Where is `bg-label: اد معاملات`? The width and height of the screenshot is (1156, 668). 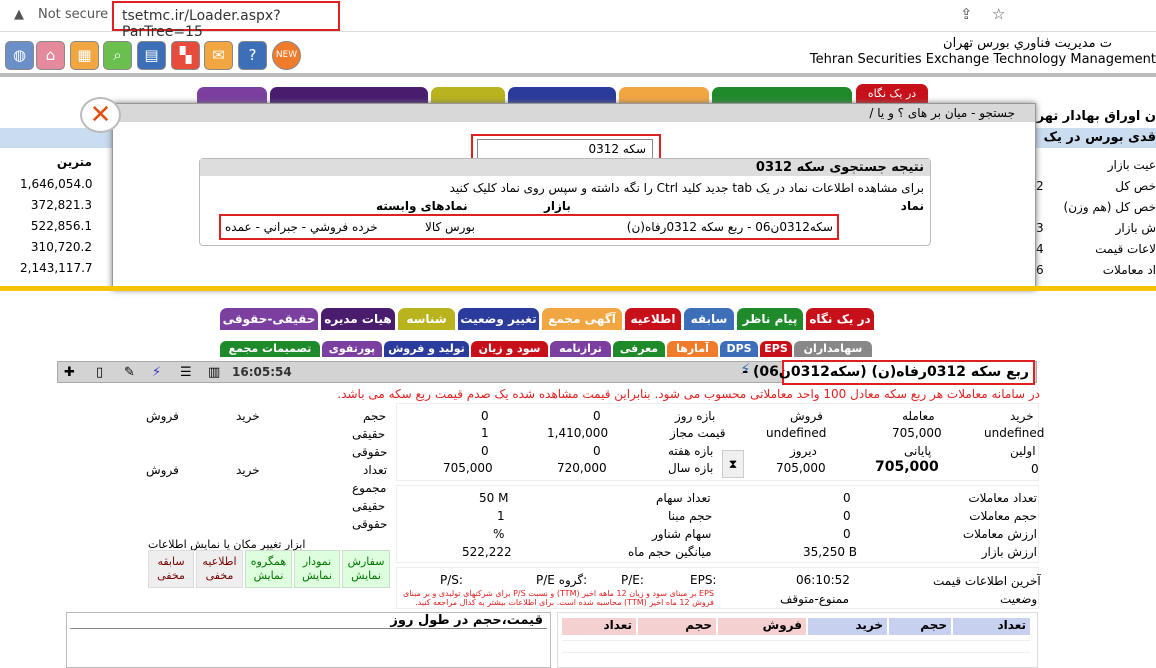
bg-label: اد معاملات is located at coordinates (1129, 270).